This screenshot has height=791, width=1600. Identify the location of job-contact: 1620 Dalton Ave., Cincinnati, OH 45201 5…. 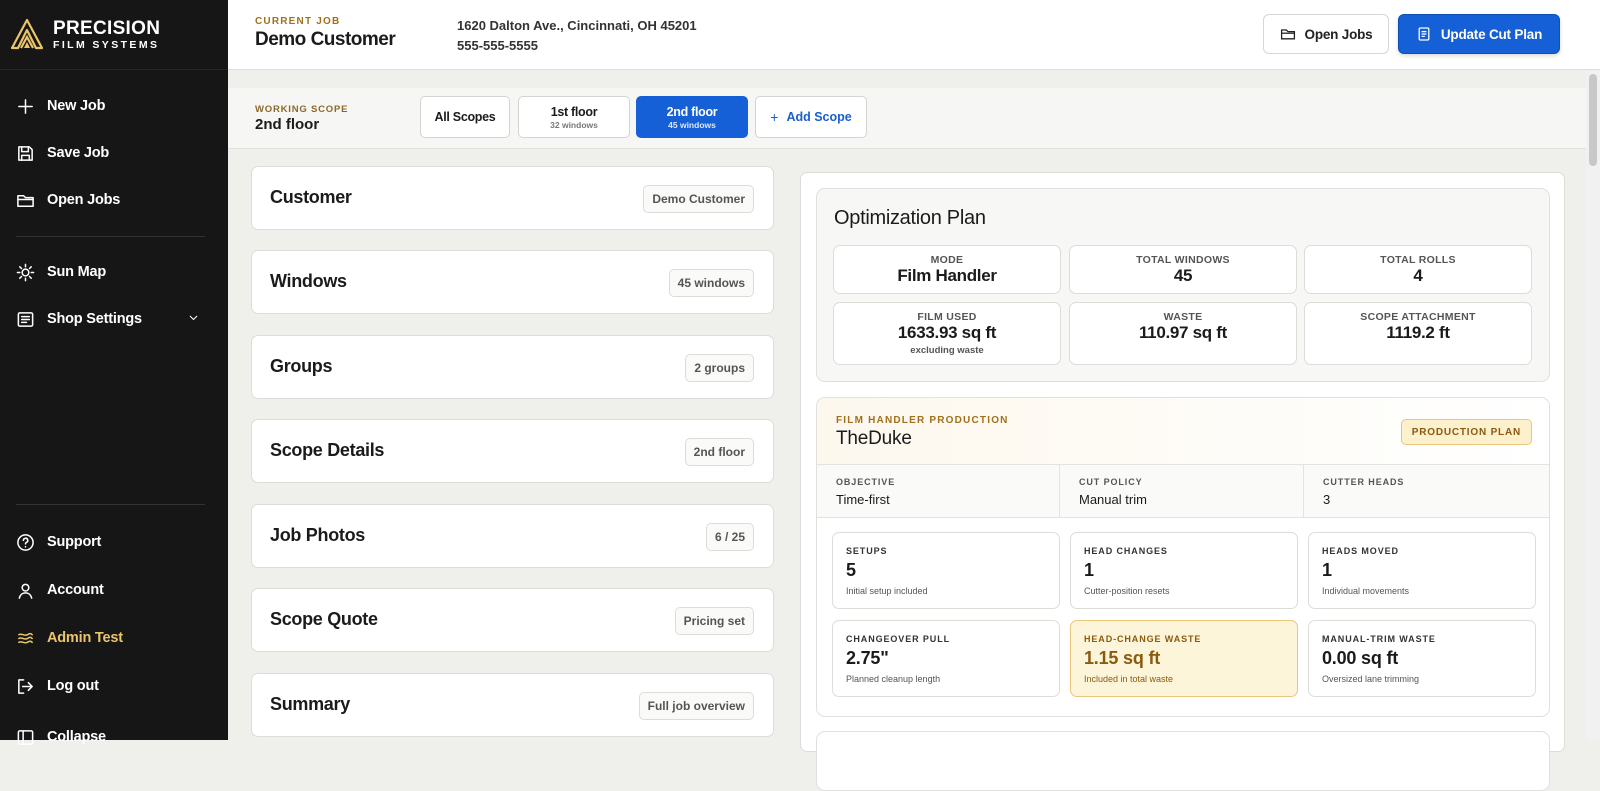
(577, 36).